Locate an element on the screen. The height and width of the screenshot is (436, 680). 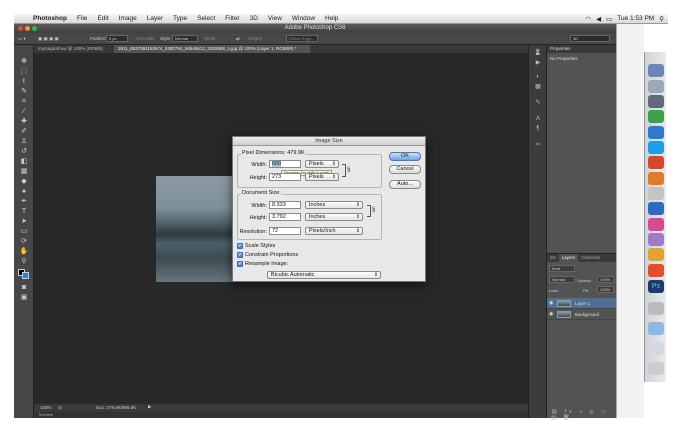
finder-dock-icon is located at coordinates (656, 70).